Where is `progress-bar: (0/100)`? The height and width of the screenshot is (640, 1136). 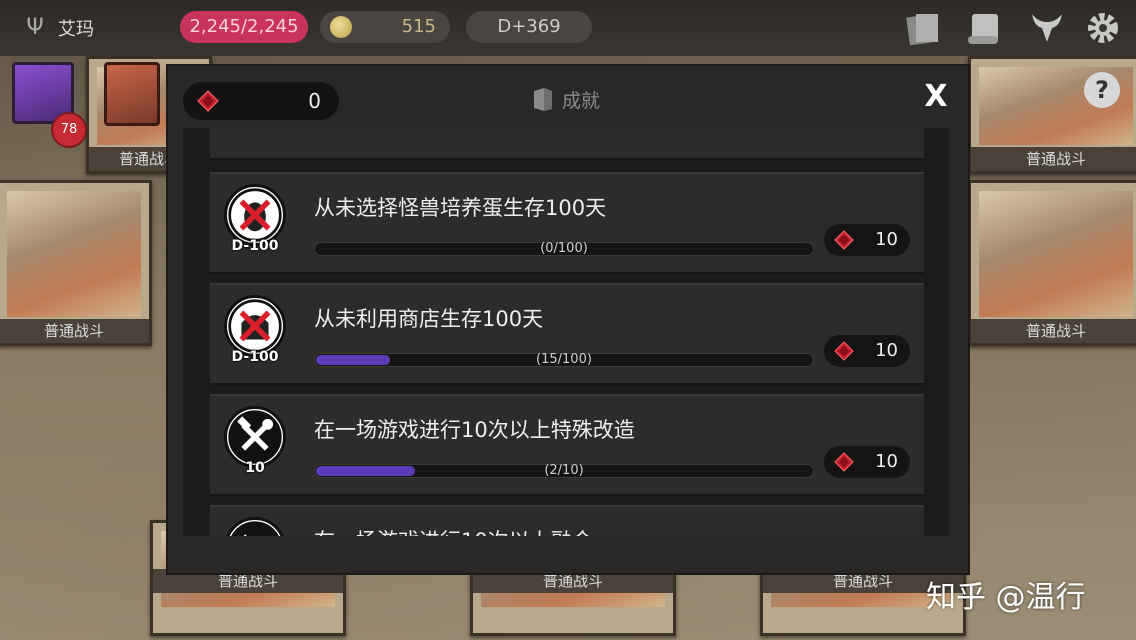
progress-bar: (0/100) is located at coordinates (564, 248).